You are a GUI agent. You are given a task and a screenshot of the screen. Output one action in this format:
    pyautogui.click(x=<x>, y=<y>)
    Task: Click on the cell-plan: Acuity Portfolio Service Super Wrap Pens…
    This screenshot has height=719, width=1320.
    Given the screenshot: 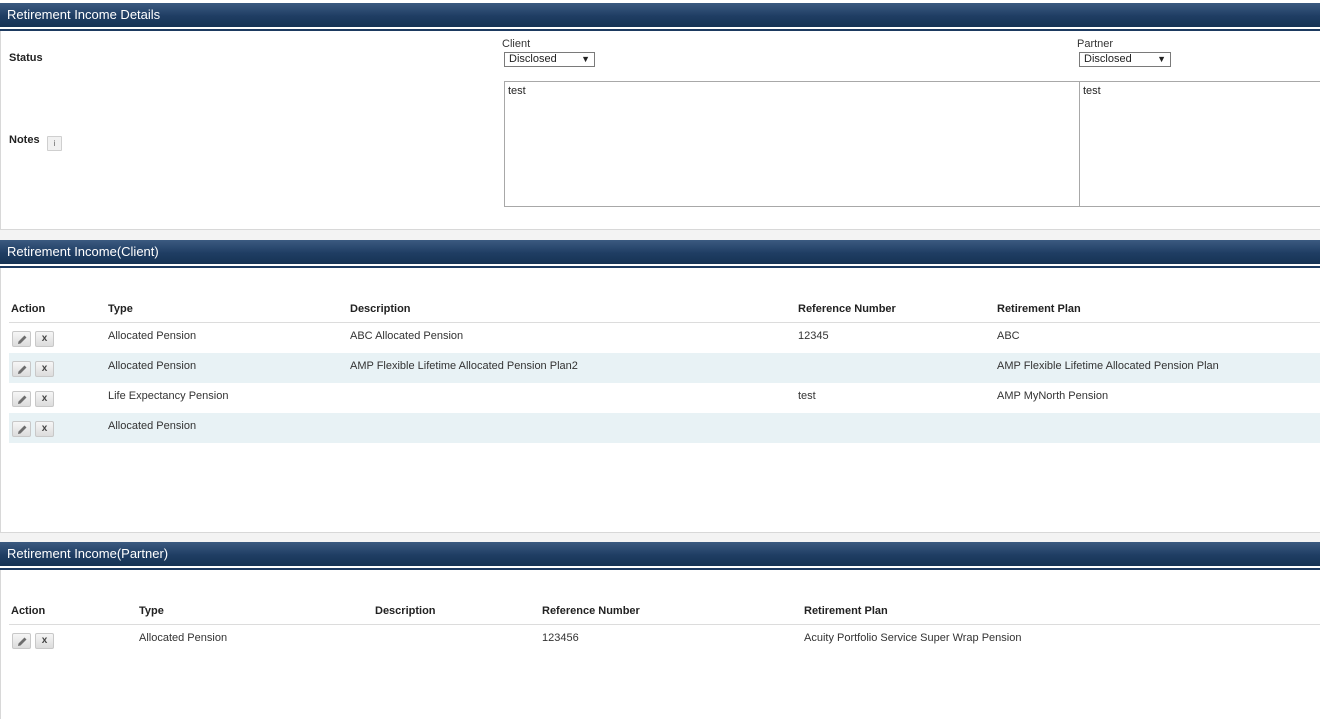 What is the action you would take?
    pyautogui.click(x=913, y=638)
    